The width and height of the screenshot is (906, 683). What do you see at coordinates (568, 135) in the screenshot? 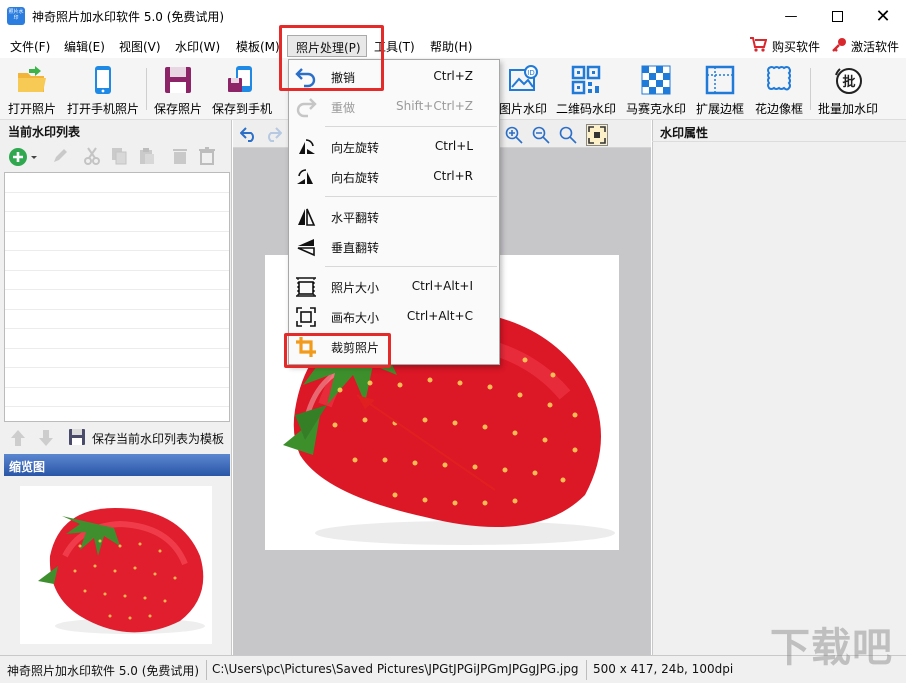
I see `zoom-actual-icon` at bounding box center [568, 135].